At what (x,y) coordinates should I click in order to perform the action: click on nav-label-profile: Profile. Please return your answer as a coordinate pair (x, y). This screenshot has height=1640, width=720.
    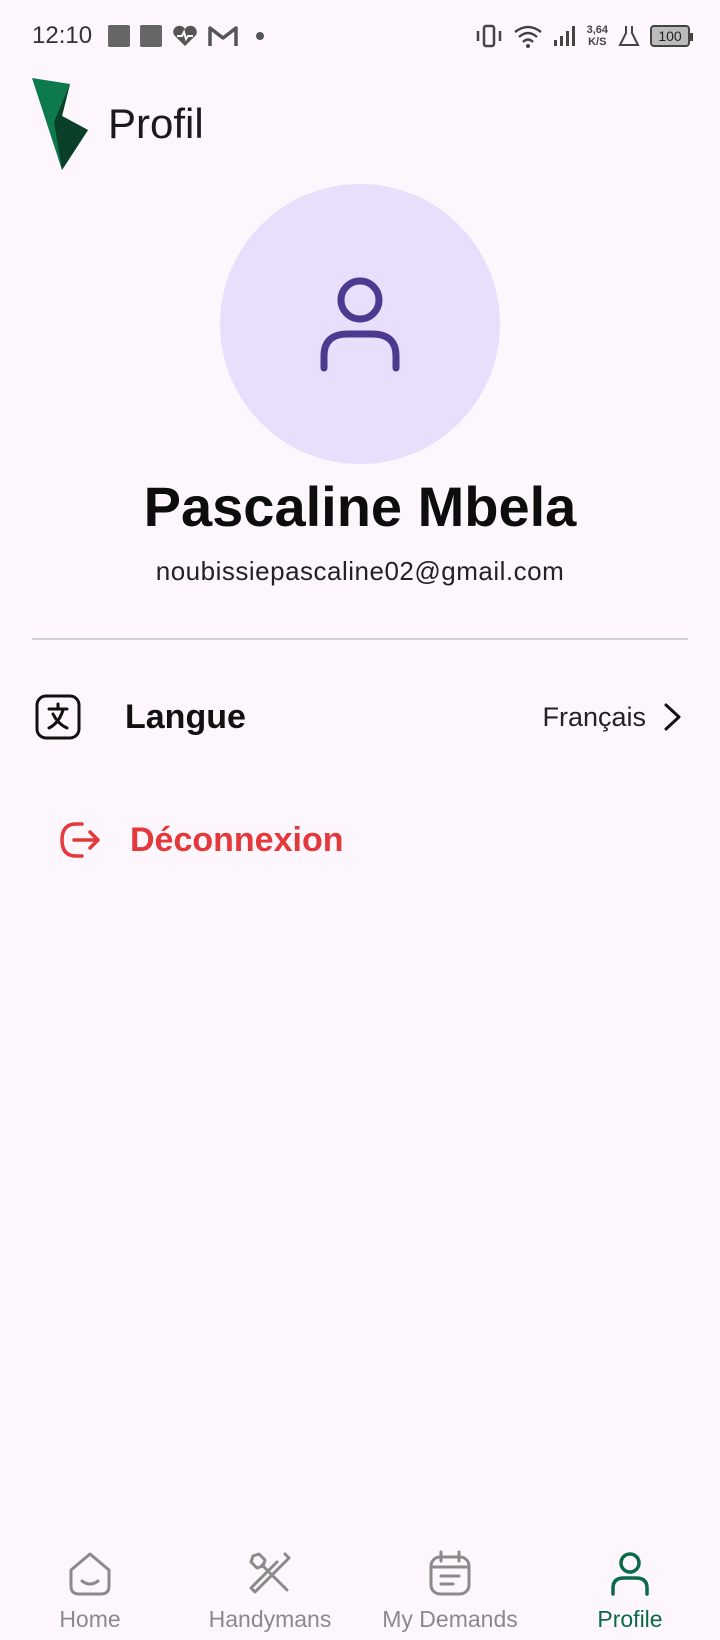
    Looking at the image, I should click on (630, 1619).